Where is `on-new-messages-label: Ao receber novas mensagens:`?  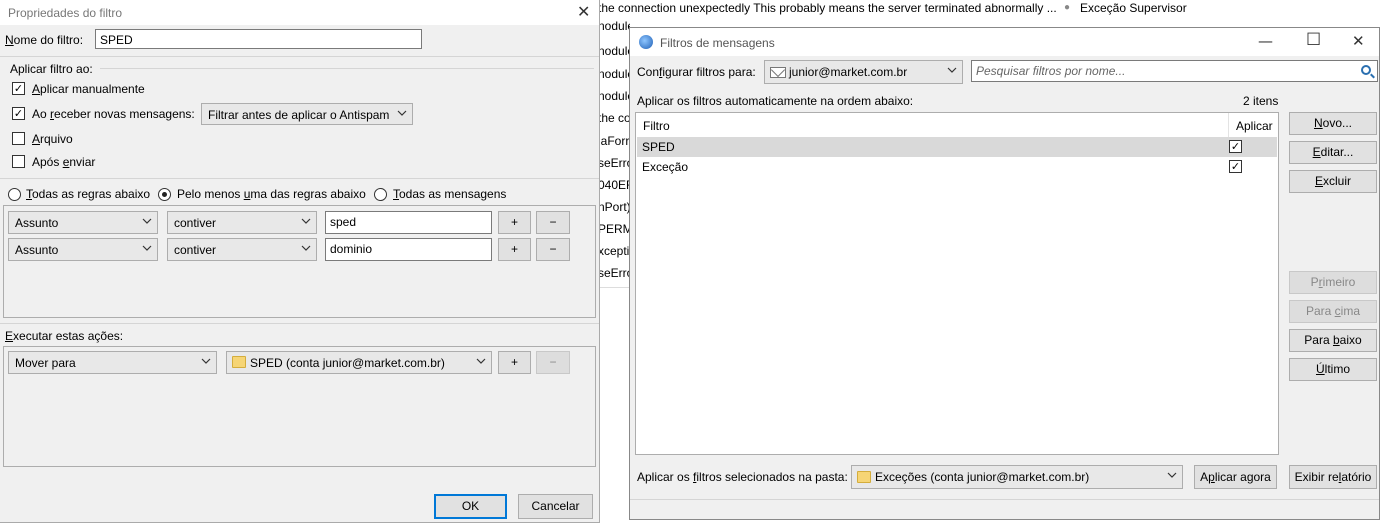
on-new-messages-label: Ao receber novas mensagens: is located at coordinates (113, 114).